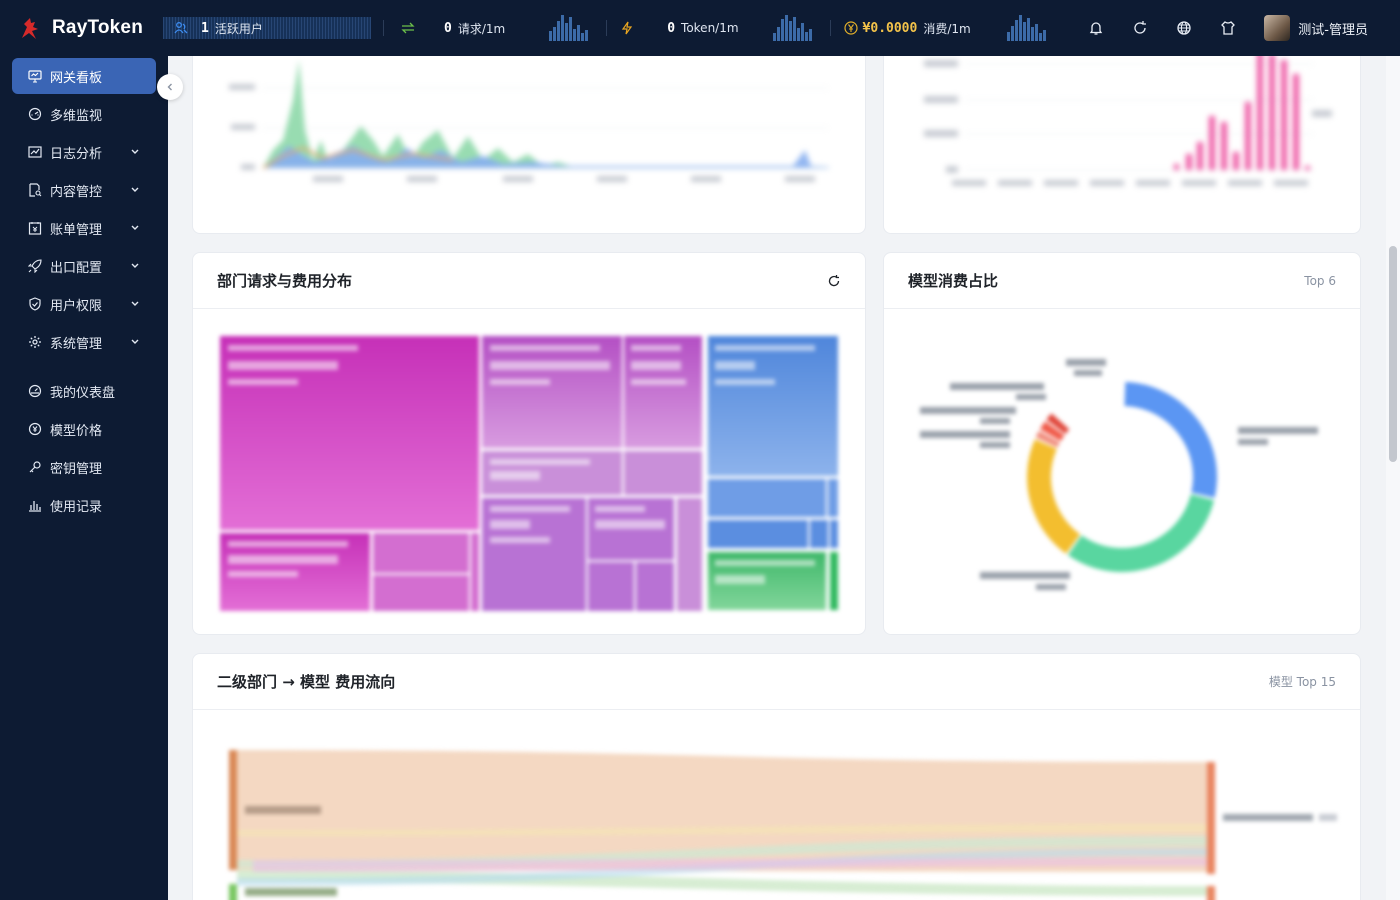 Image resolution: width=1400 pixels, height=900 pixels. What do you see at coordinates (35, 505) in the screenshot?
I see `bar-chart-icon` at bounding box center [35, 505].